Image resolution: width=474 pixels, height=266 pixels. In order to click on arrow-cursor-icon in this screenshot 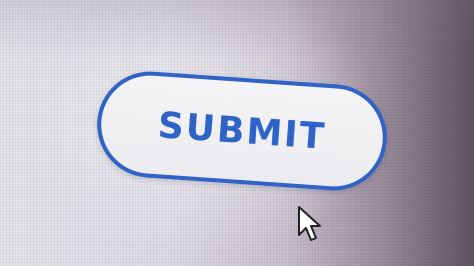, I will do `click(309, 223)`.